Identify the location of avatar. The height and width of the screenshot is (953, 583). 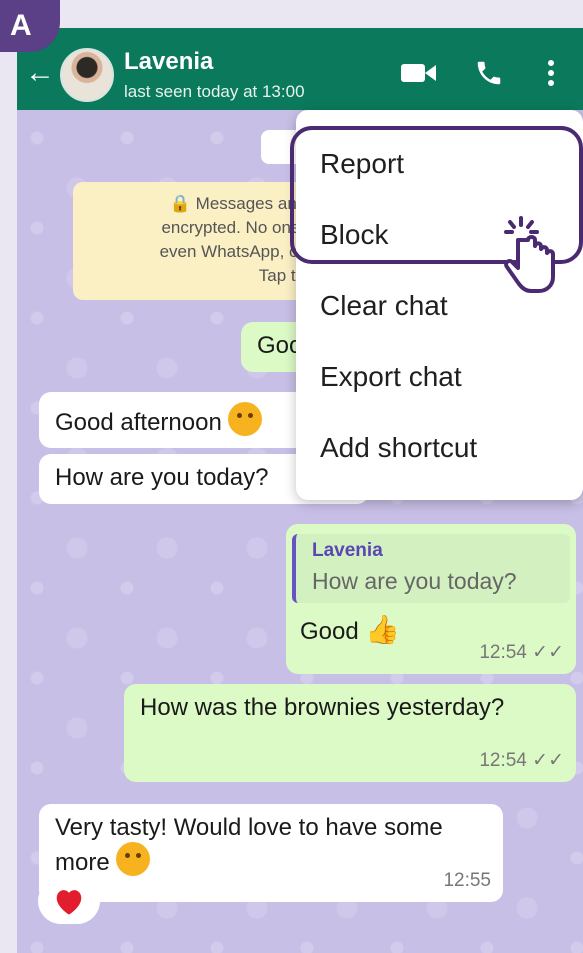
(87, 75).